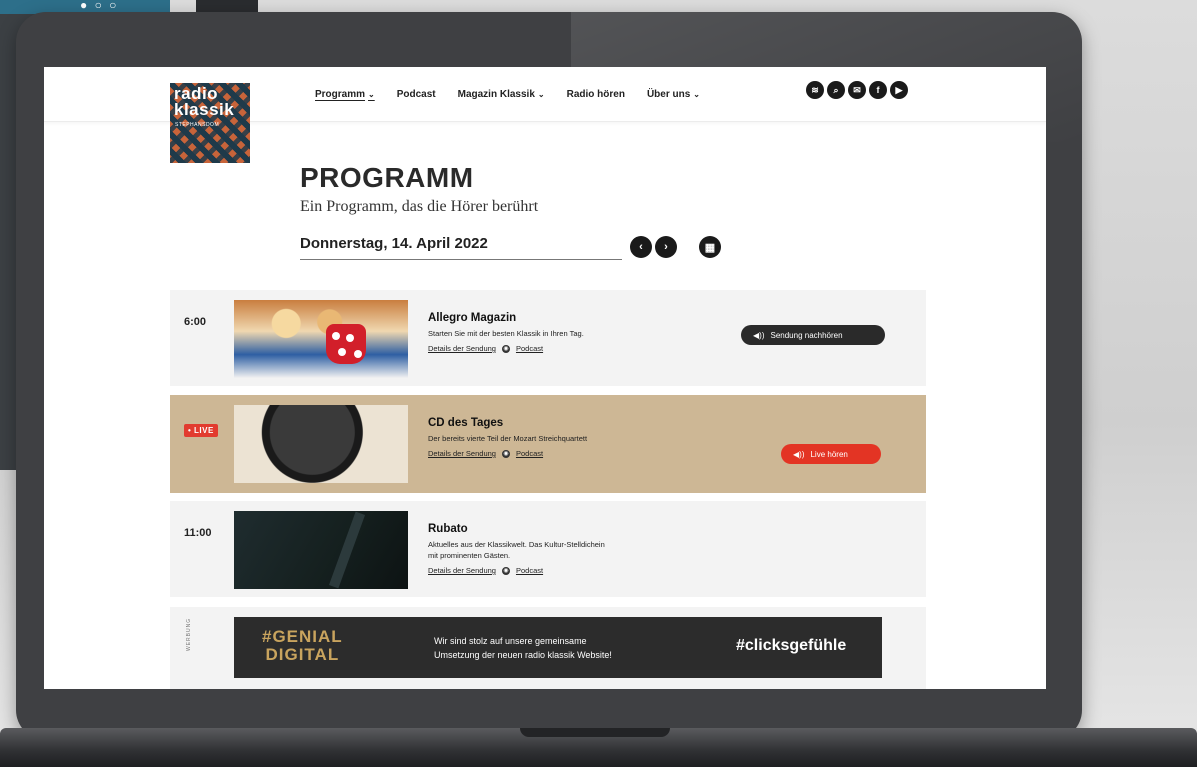 This screenshot has width=1197, height=767. I want to click on nav-item-label: Radio hören, so click(595, 94).